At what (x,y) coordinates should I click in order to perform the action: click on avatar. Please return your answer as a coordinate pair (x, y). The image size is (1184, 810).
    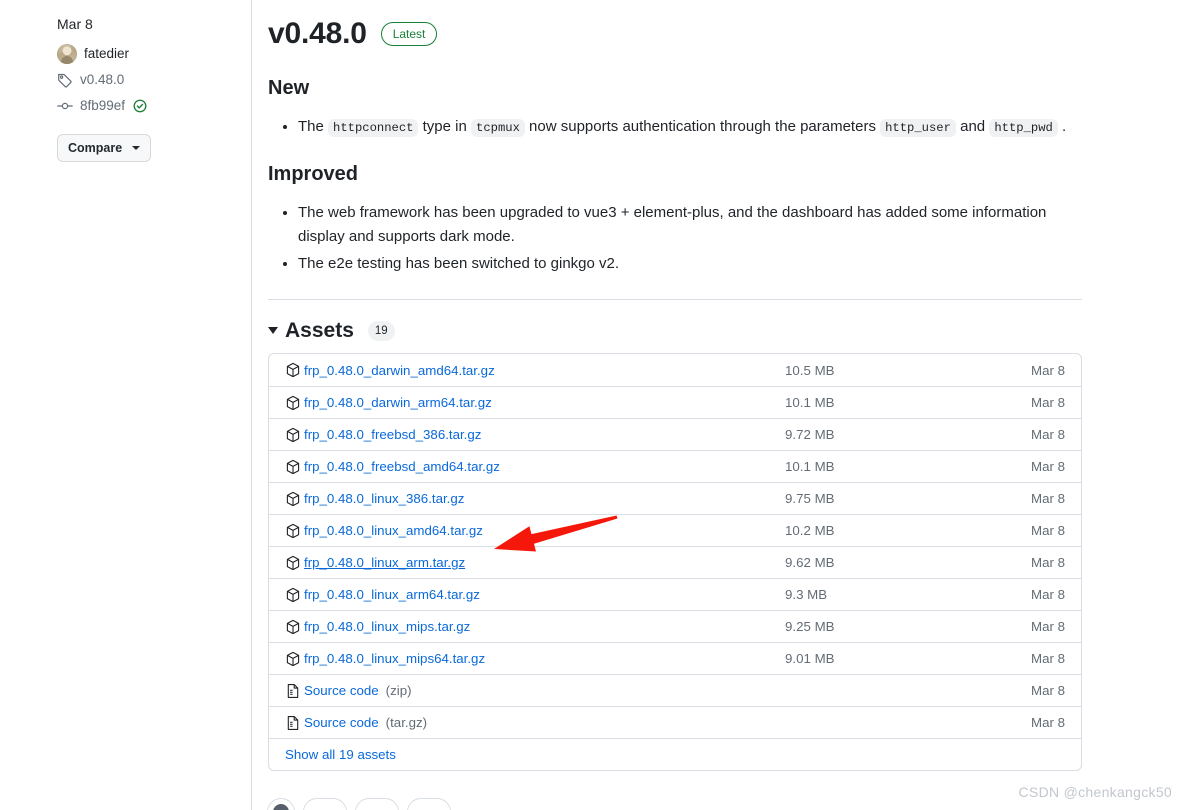
    Looking at the image, I should click on (67, 54).